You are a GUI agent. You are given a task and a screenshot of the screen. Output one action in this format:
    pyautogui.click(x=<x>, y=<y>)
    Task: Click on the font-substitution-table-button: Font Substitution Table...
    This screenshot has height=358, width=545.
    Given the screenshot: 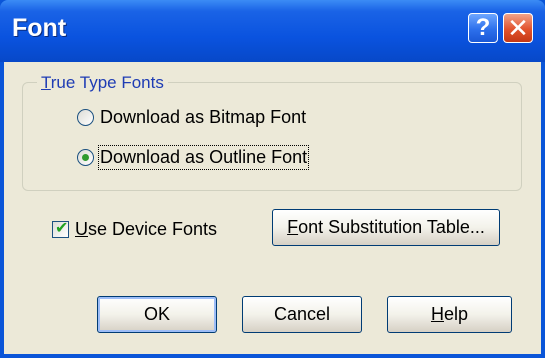 What is the action you would take?
    pyautogui.click(x=386, y=227)
    